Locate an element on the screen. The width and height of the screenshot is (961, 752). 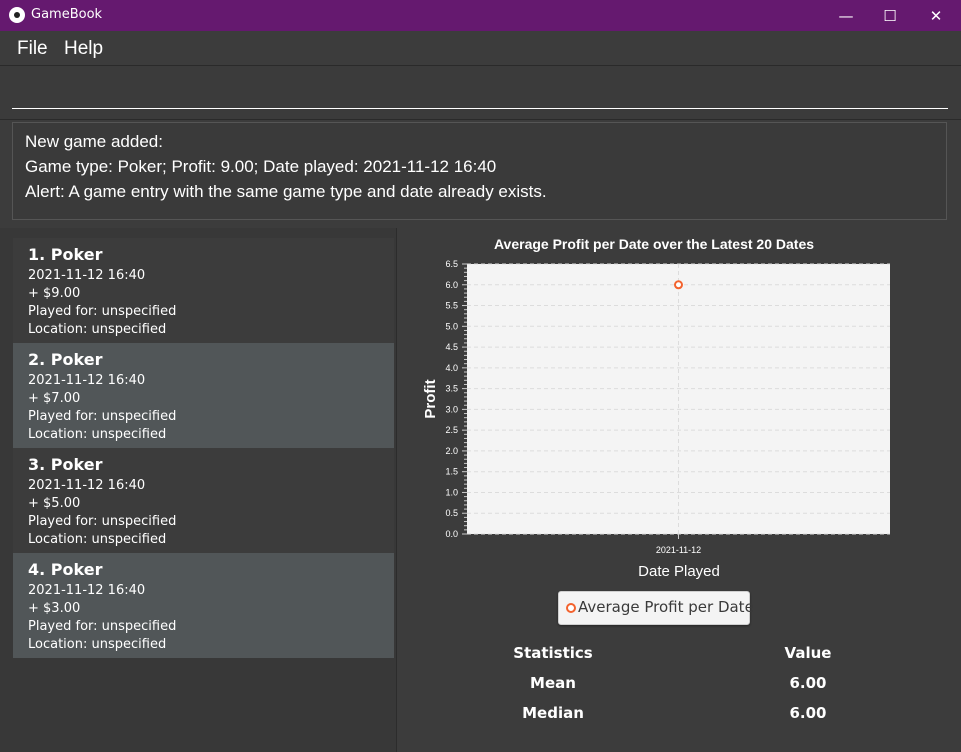
y-tick-label: 1.0 is located at coordinates (451, 492).